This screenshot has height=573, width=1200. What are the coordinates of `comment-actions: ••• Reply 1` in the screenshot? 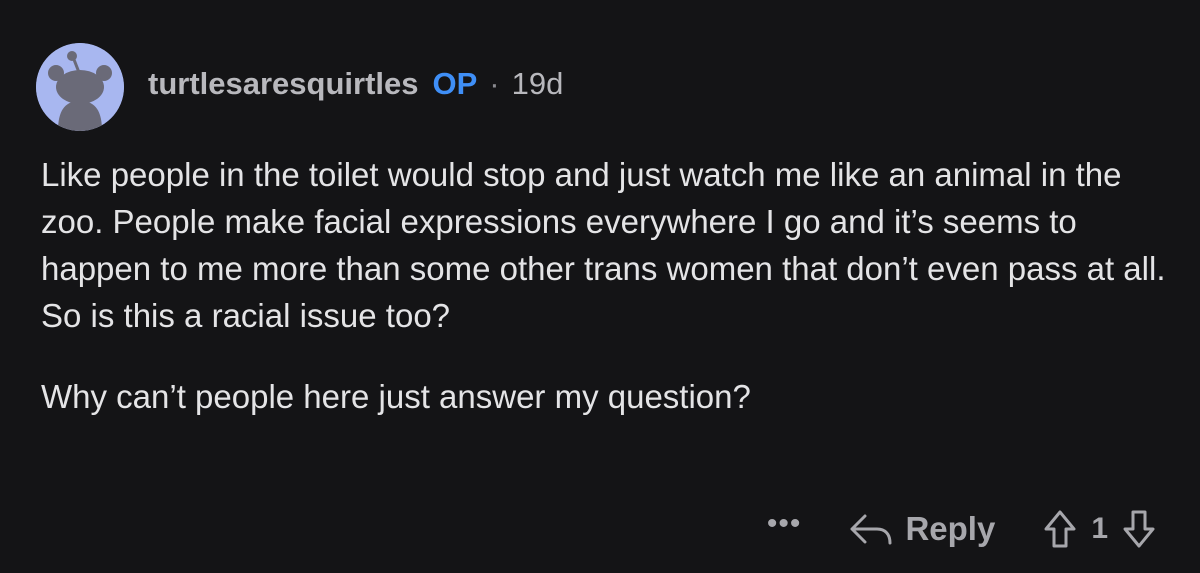 It's located at (961, 529).